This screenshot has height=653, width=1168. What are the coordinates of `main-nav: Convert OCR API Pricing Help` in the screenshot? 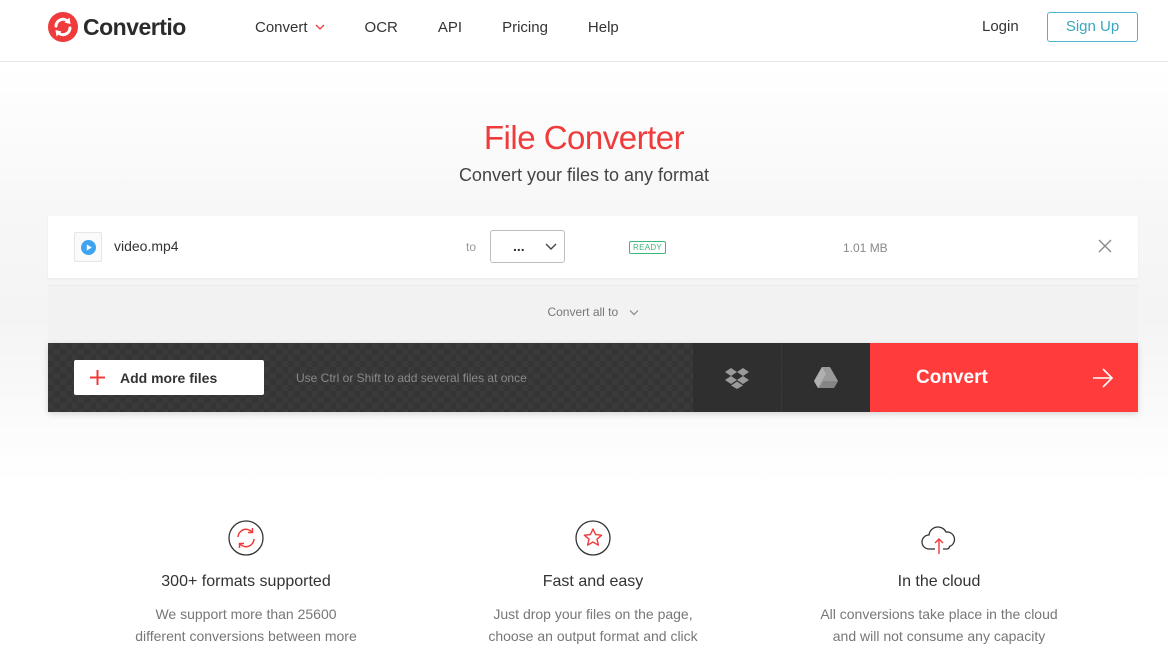 It's located at (457, 27).